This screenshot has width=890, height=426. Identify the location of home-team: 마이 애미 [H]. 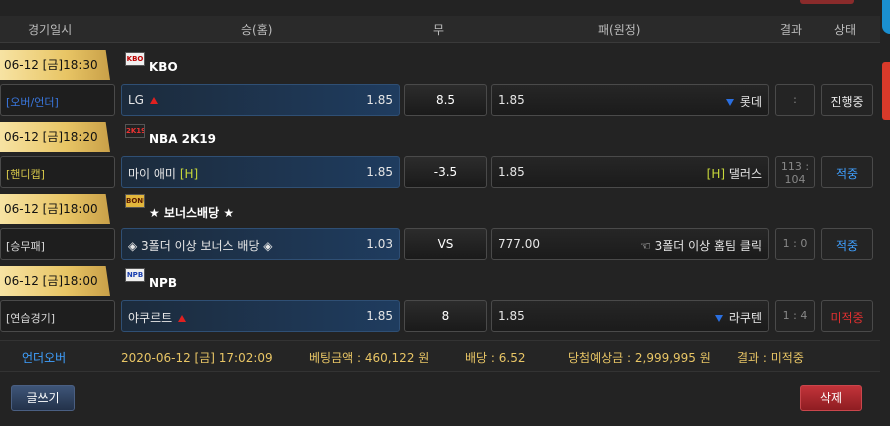
(163, 174).